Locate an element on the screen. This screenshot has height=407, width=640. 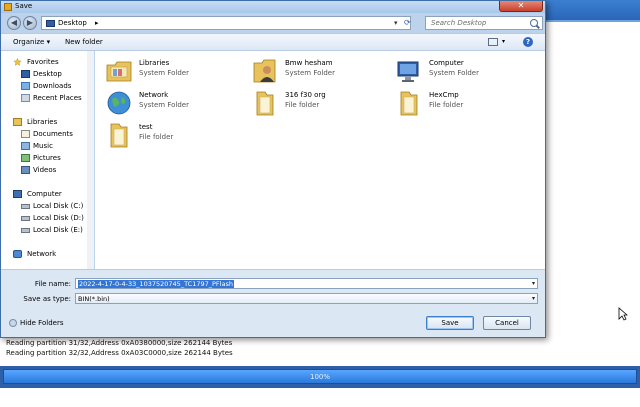
file-name: test is located at coordinates (146, 127).